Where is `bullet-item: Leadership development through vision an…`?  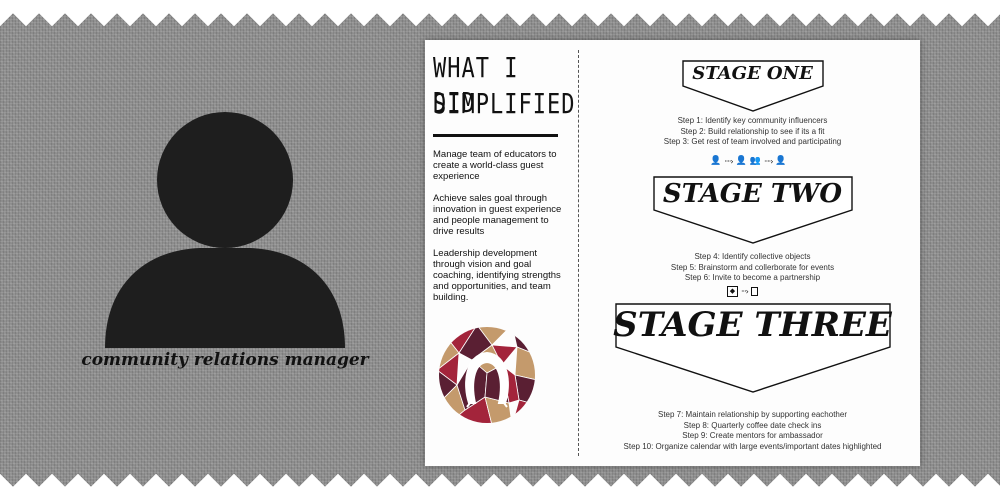
bullet-item: Leadership development through vision an… is located at coordinates (497, 275).